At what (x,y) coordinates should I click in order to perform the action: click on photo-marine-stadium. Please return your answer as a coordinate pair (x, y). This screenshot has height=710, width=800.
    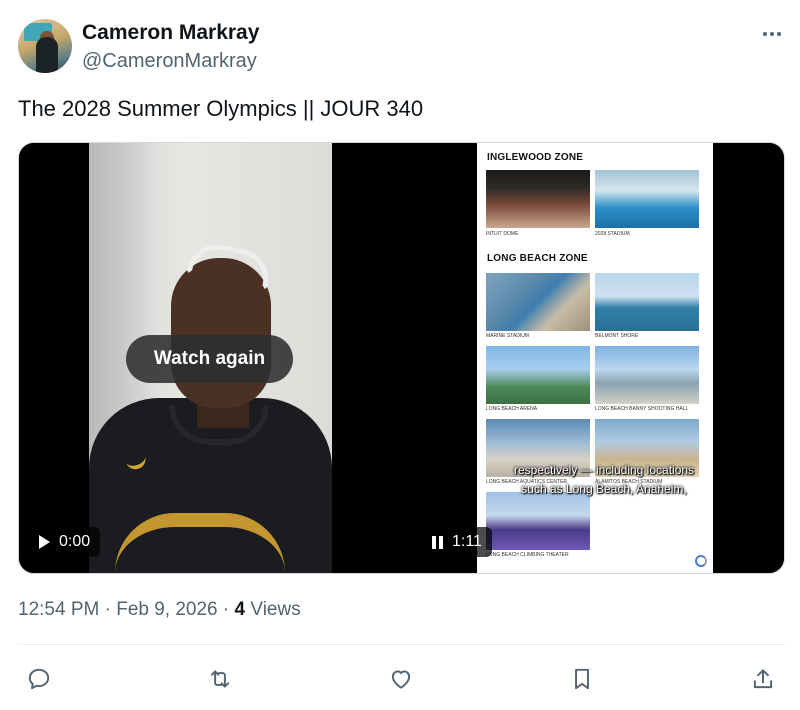
    Looking at the image, I should click on (538, 302).